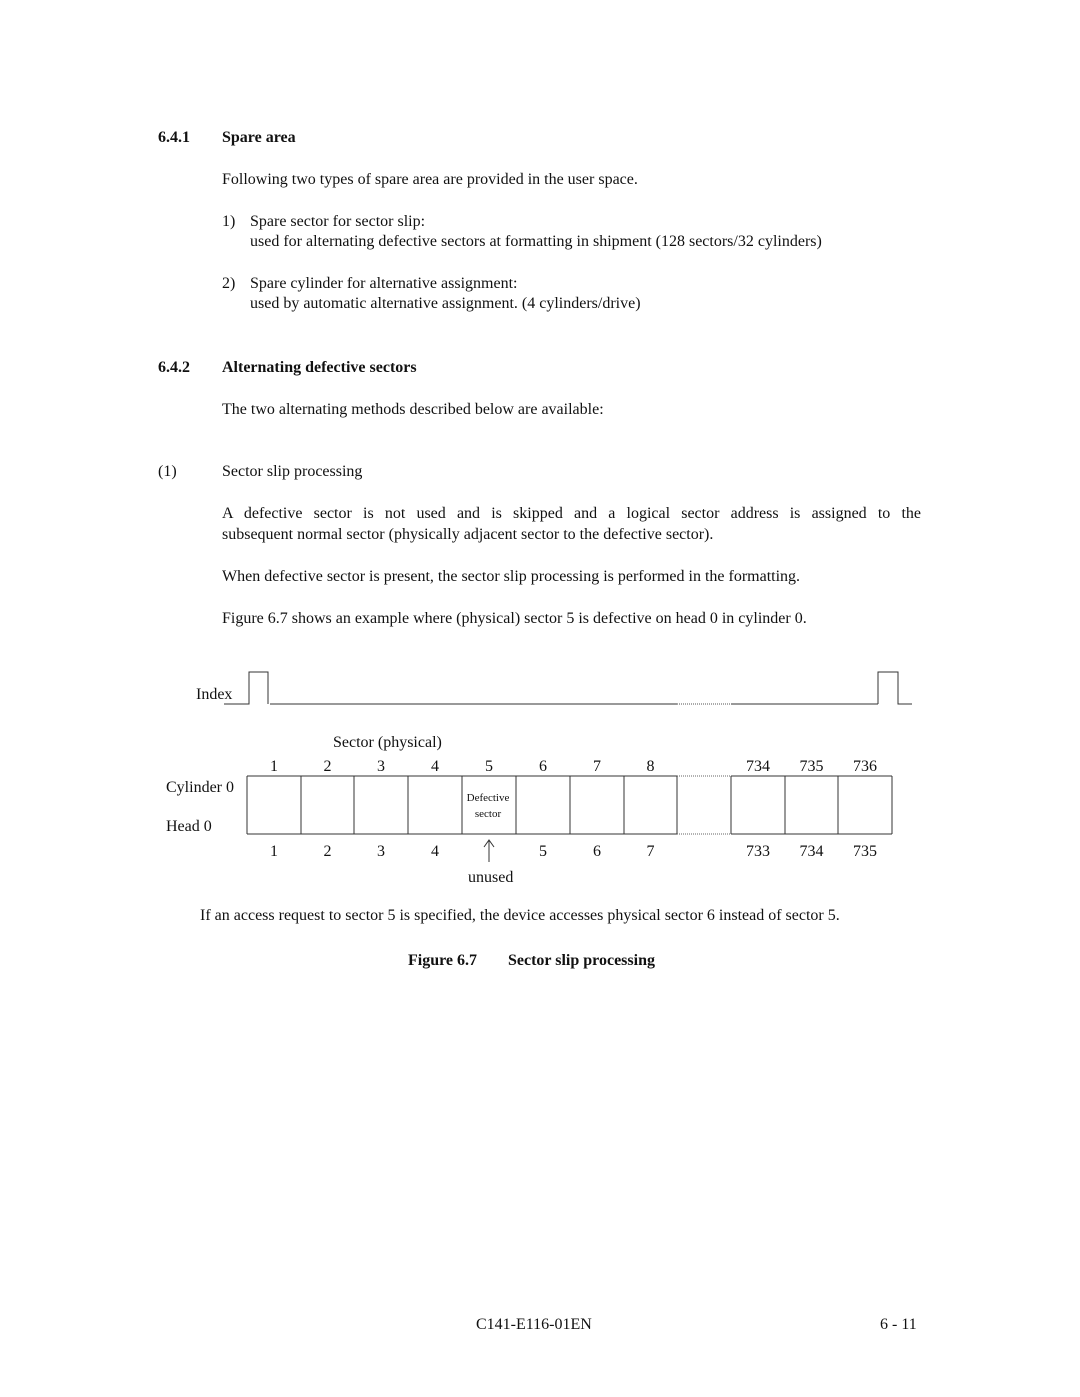 This screenshot has width=1080, height=1397. Describe the element at coordinates (328, 766) in the screenshot. I see `physical-sector-number: 2` at that location.